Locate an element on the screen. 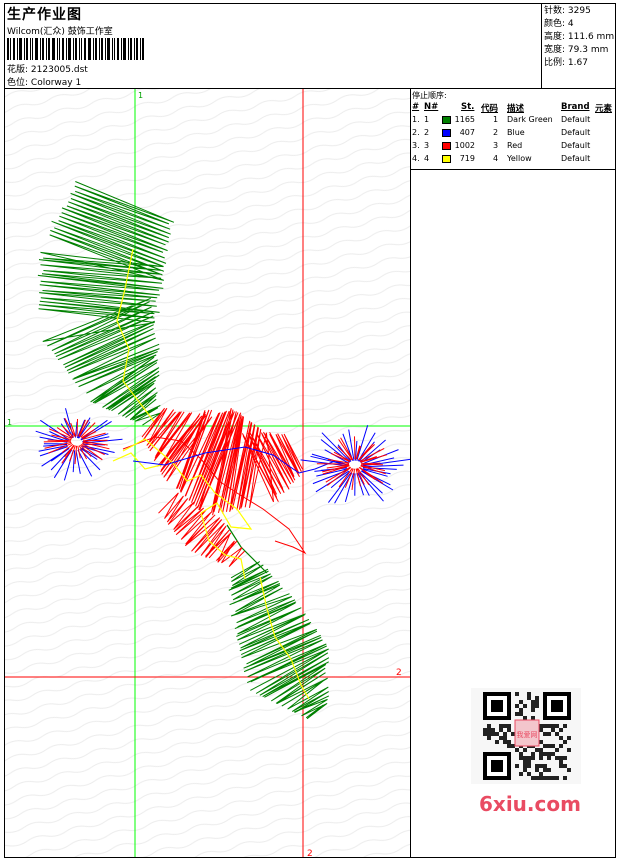  colorway-label: 色位: is located at coordinates (18, 83).